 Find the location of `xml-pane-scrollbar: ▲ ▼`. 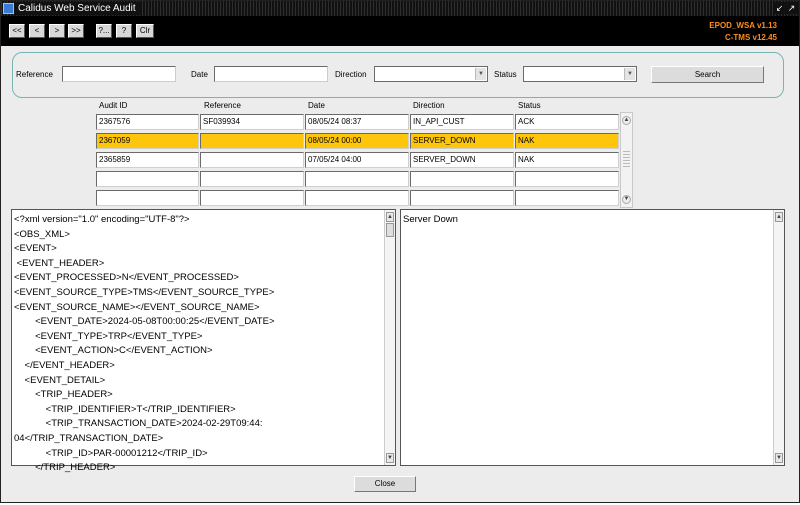

xml-pane-scrollbar: ▲ ▼ is located at coordinates (389, 337).